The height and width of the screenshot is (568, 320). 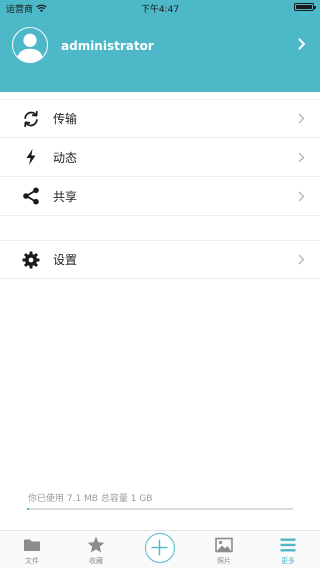 I want to click on tab-files: 文件, so click(x=32, y=549).